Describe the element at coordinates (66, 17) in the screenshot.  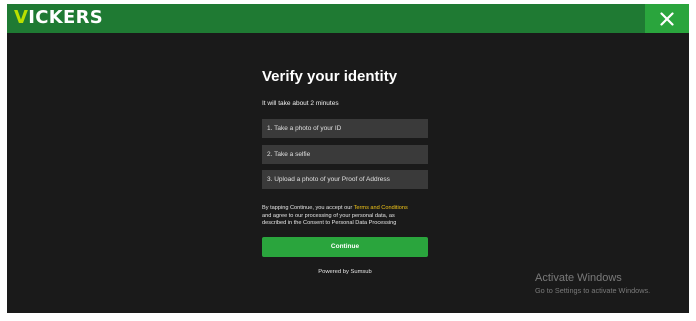
I see `logo-text: ICKERS` at that location.